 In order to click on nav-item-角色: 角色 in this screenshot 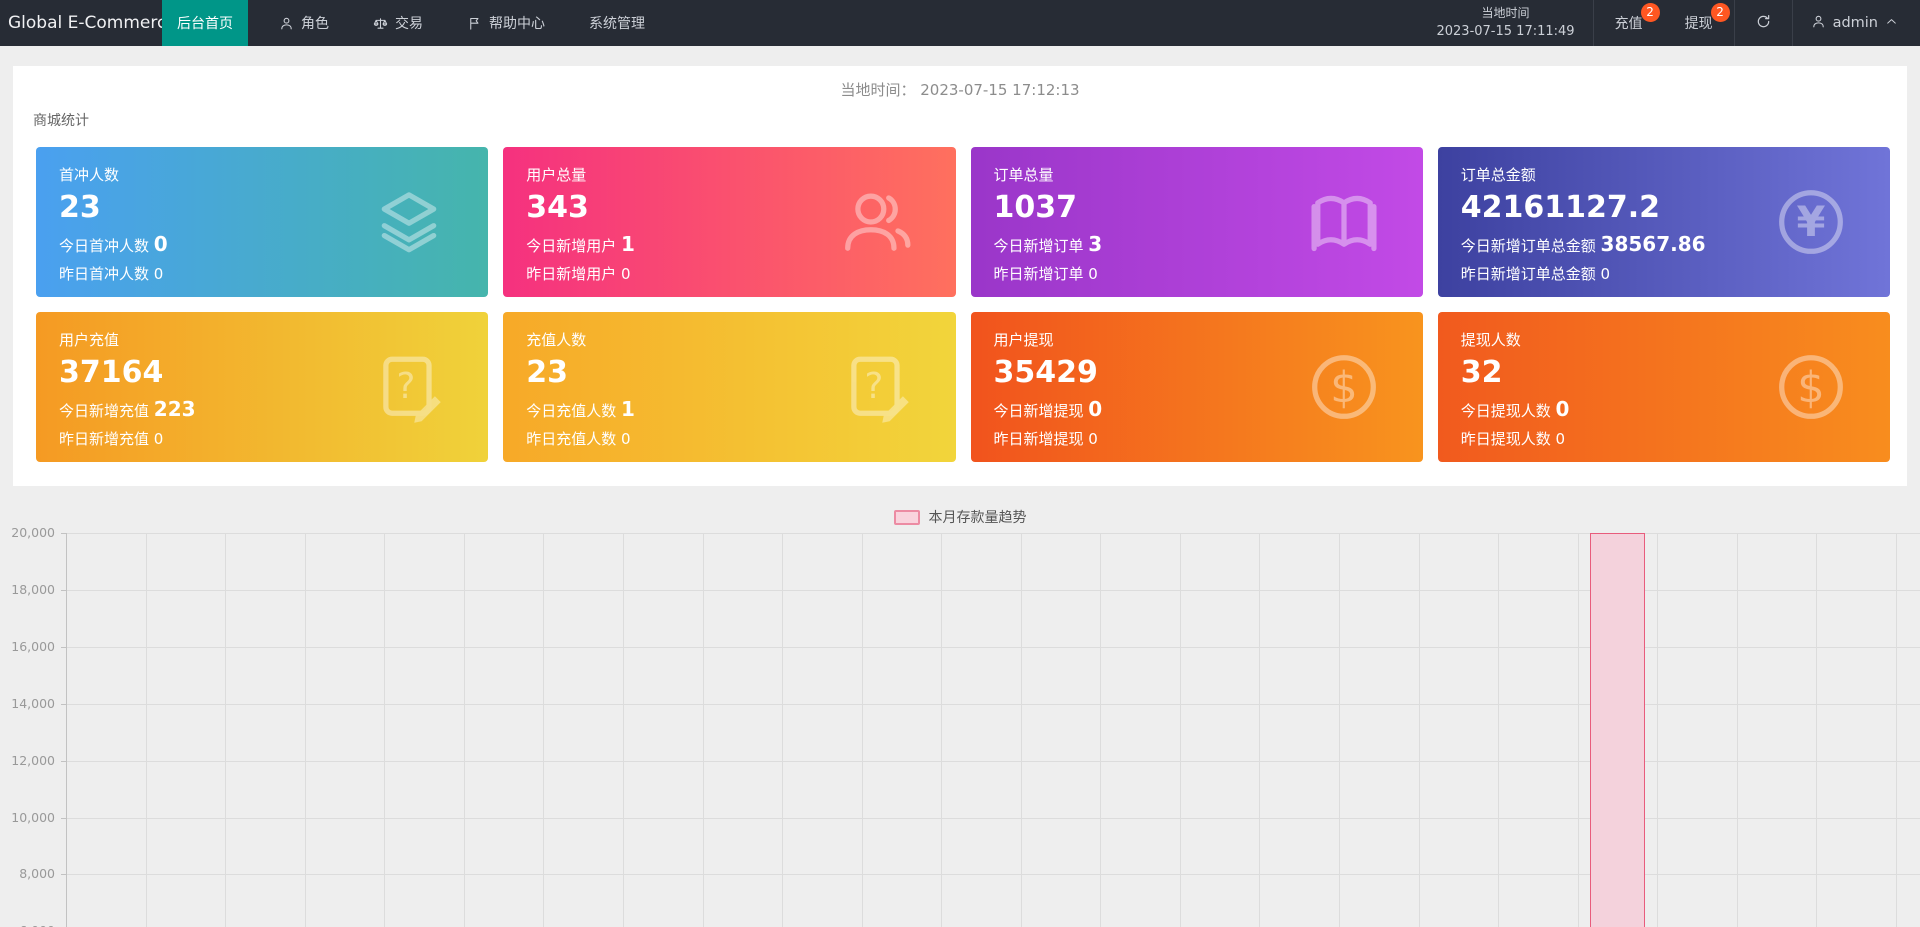, I will do `click(304, 23)`.